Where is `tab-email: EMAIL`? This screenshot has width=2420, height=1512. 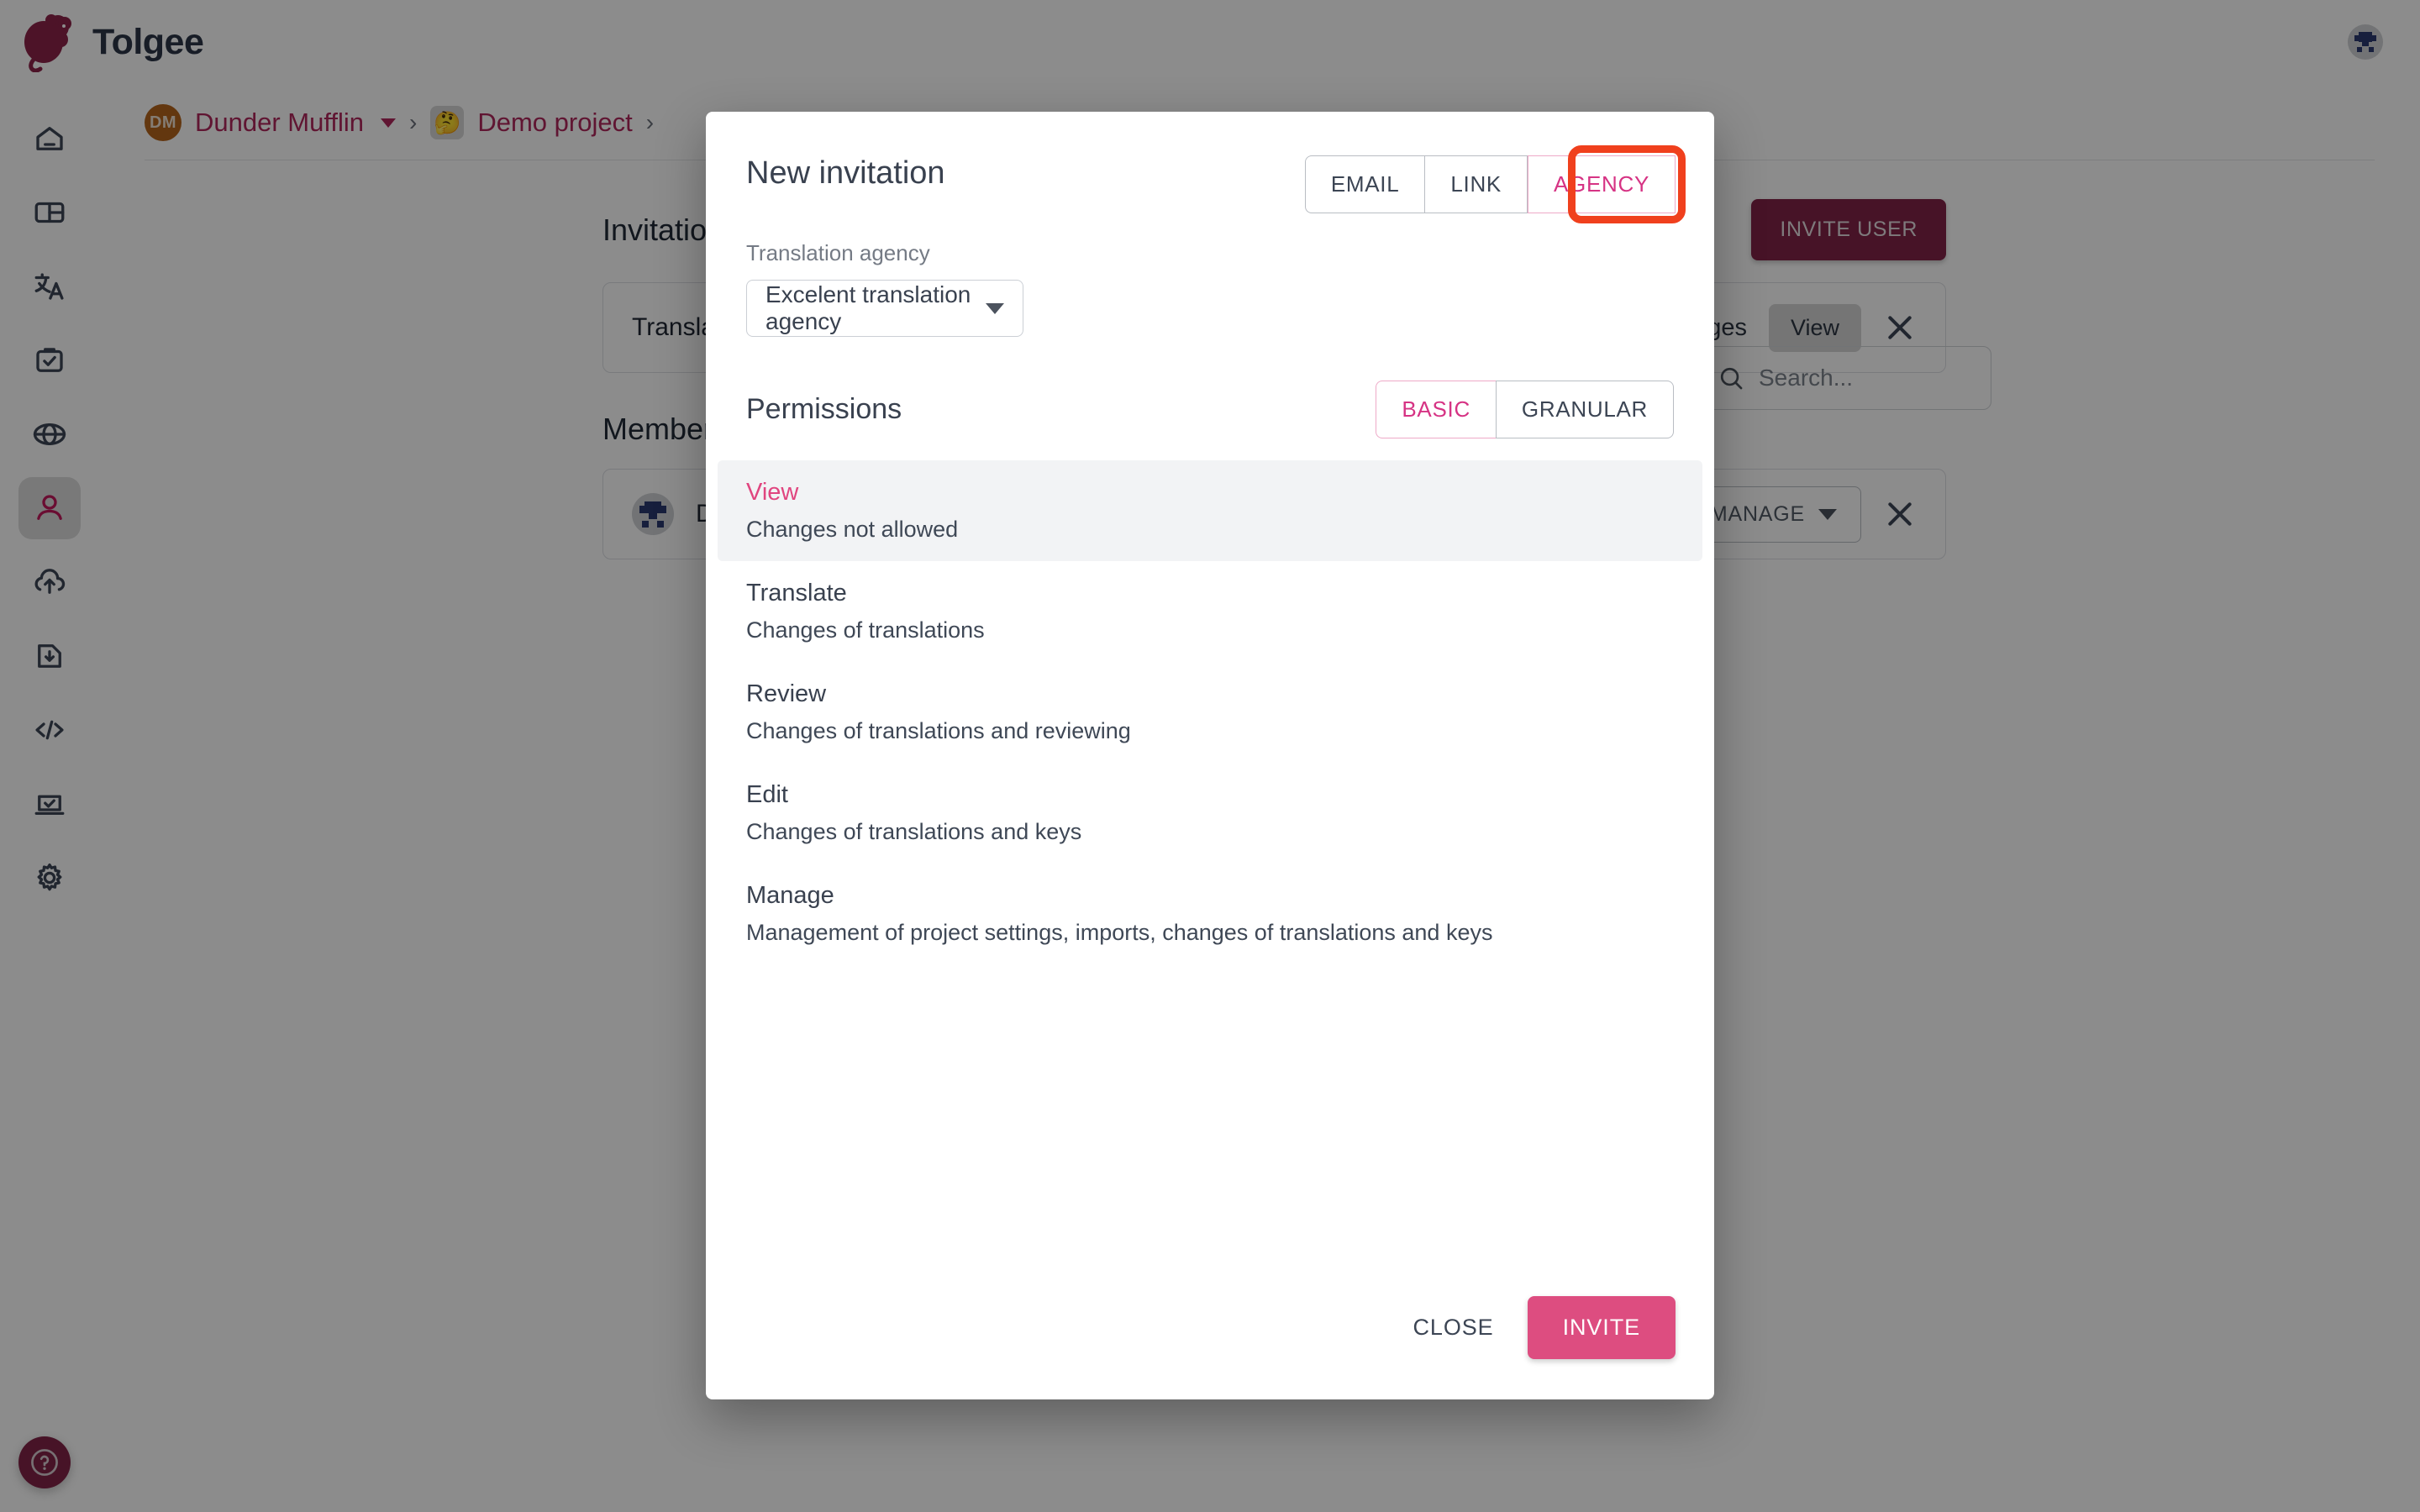 tab-email: EMAIL is located at coordinates (1364, 184).